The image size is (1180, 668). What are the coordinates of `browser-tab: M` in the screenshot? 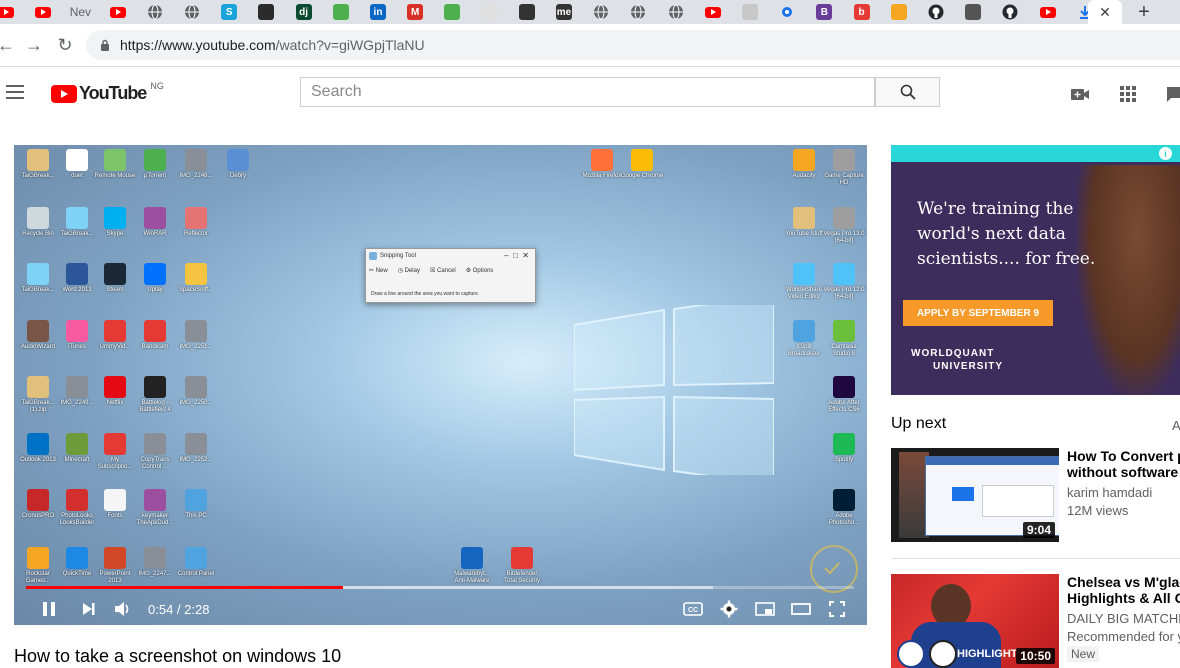 It's located at (415, 12).